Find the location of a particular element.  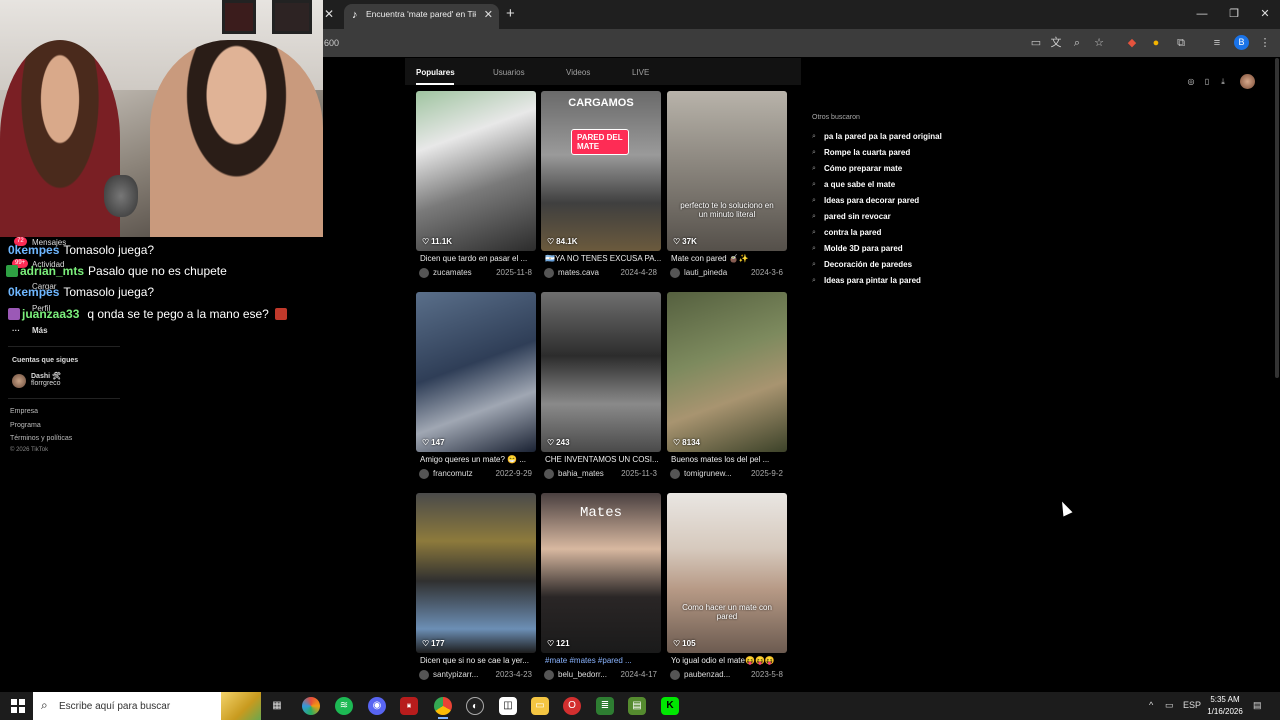

windows-start-icon is located at coordinates (18, 706).